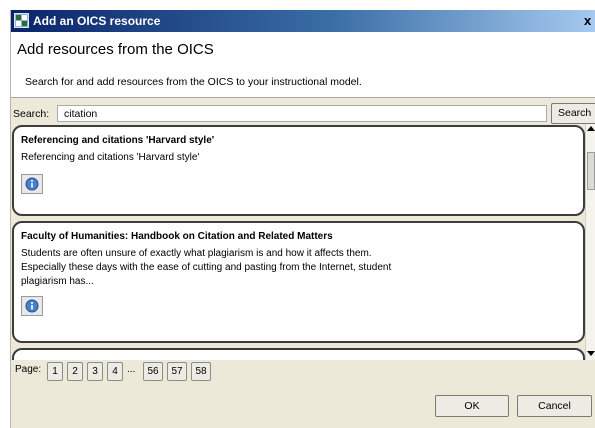 Image resolution: width=595 pixels, height=428 pixels. Describe the element at coordinates (28, 369) in the screenshot. I see `page-label: Page:` at that location.